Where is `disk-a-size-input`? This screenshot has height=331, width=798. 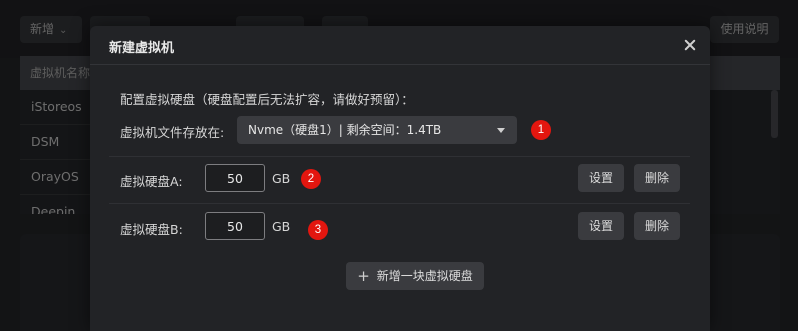
disk-a-size-input is located at coordinates (235, 178).